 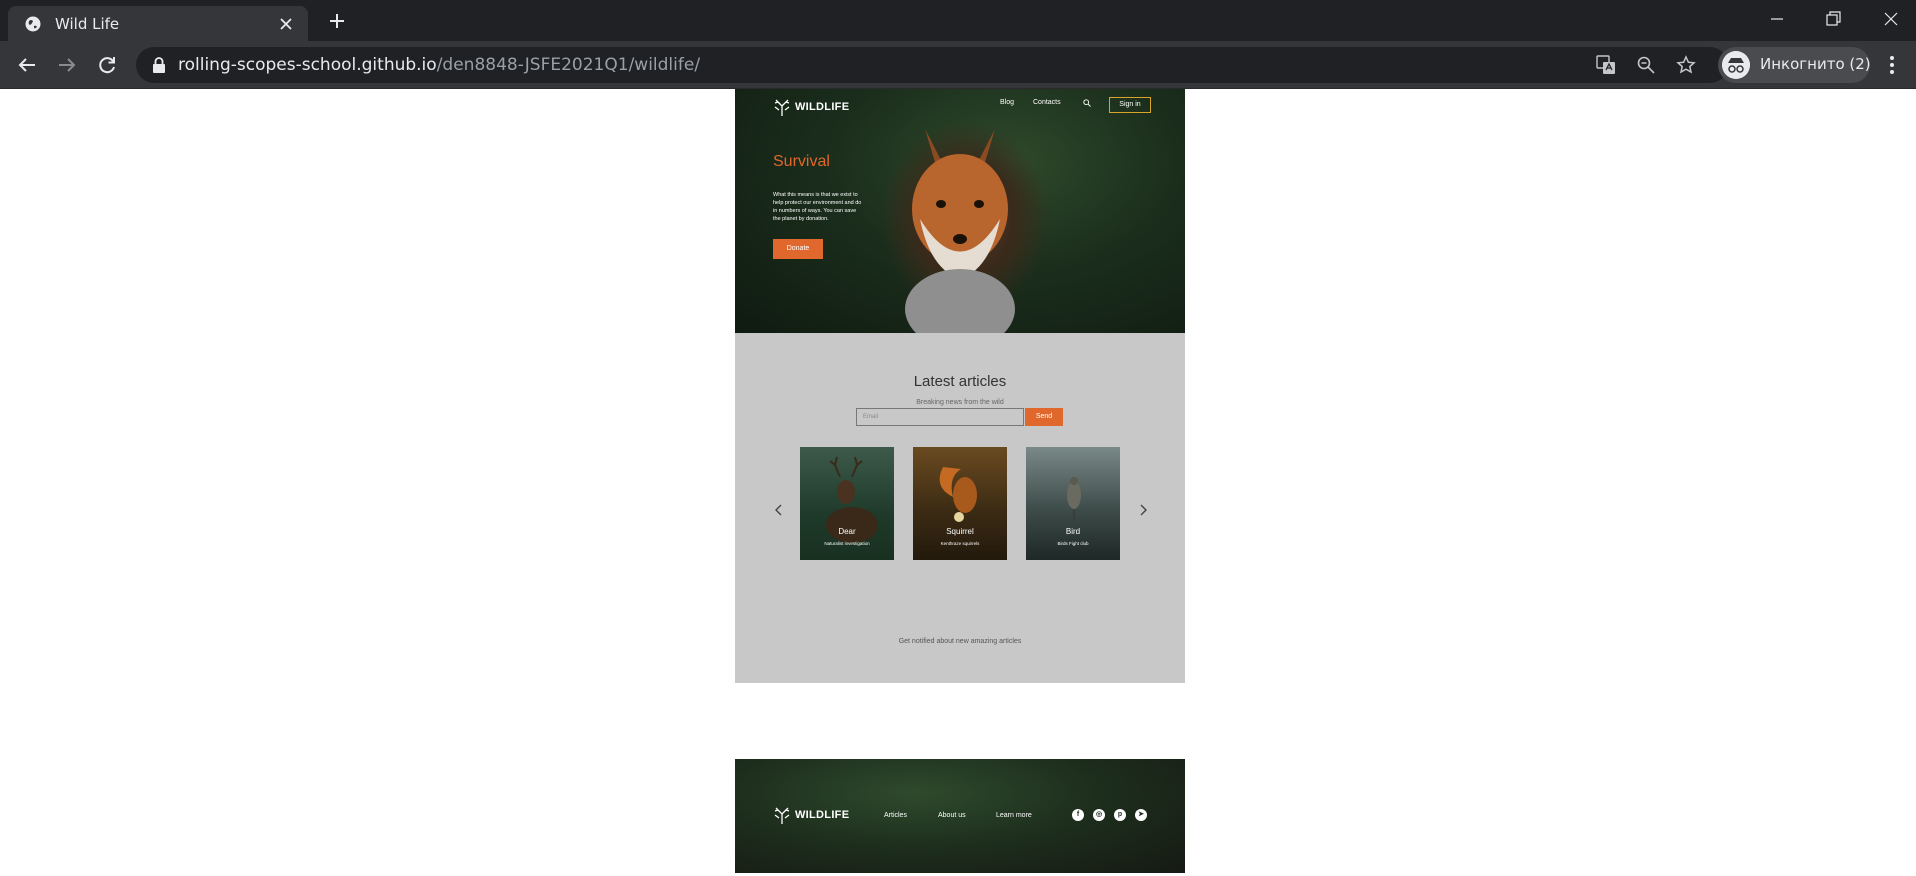 I want to click on chevron-left-icon, so click(x=779, y=510).